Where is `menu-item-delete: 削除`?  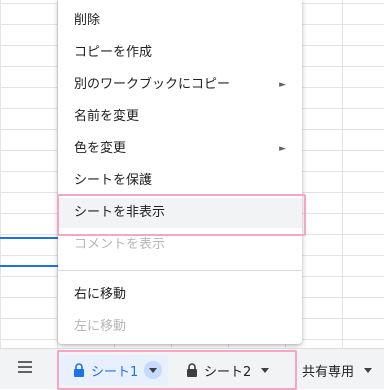
menu-item-delete: 削除 is located at coordinates (180, 21).